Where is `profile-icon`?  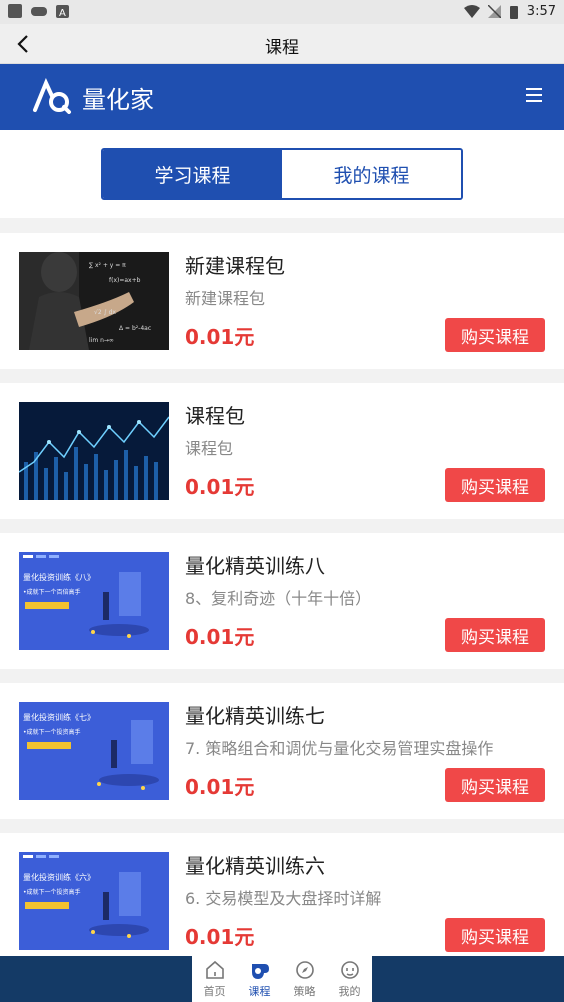 profile-icon is located at coordinates (349, 970).